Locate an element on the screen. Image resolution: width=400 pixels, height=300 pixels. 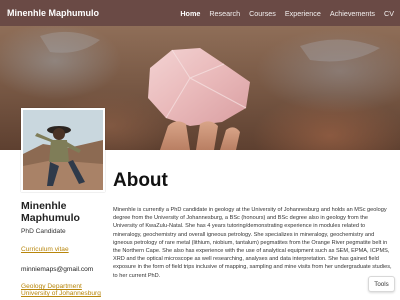
tools-button: Tools is located at coordinates (381, 284).